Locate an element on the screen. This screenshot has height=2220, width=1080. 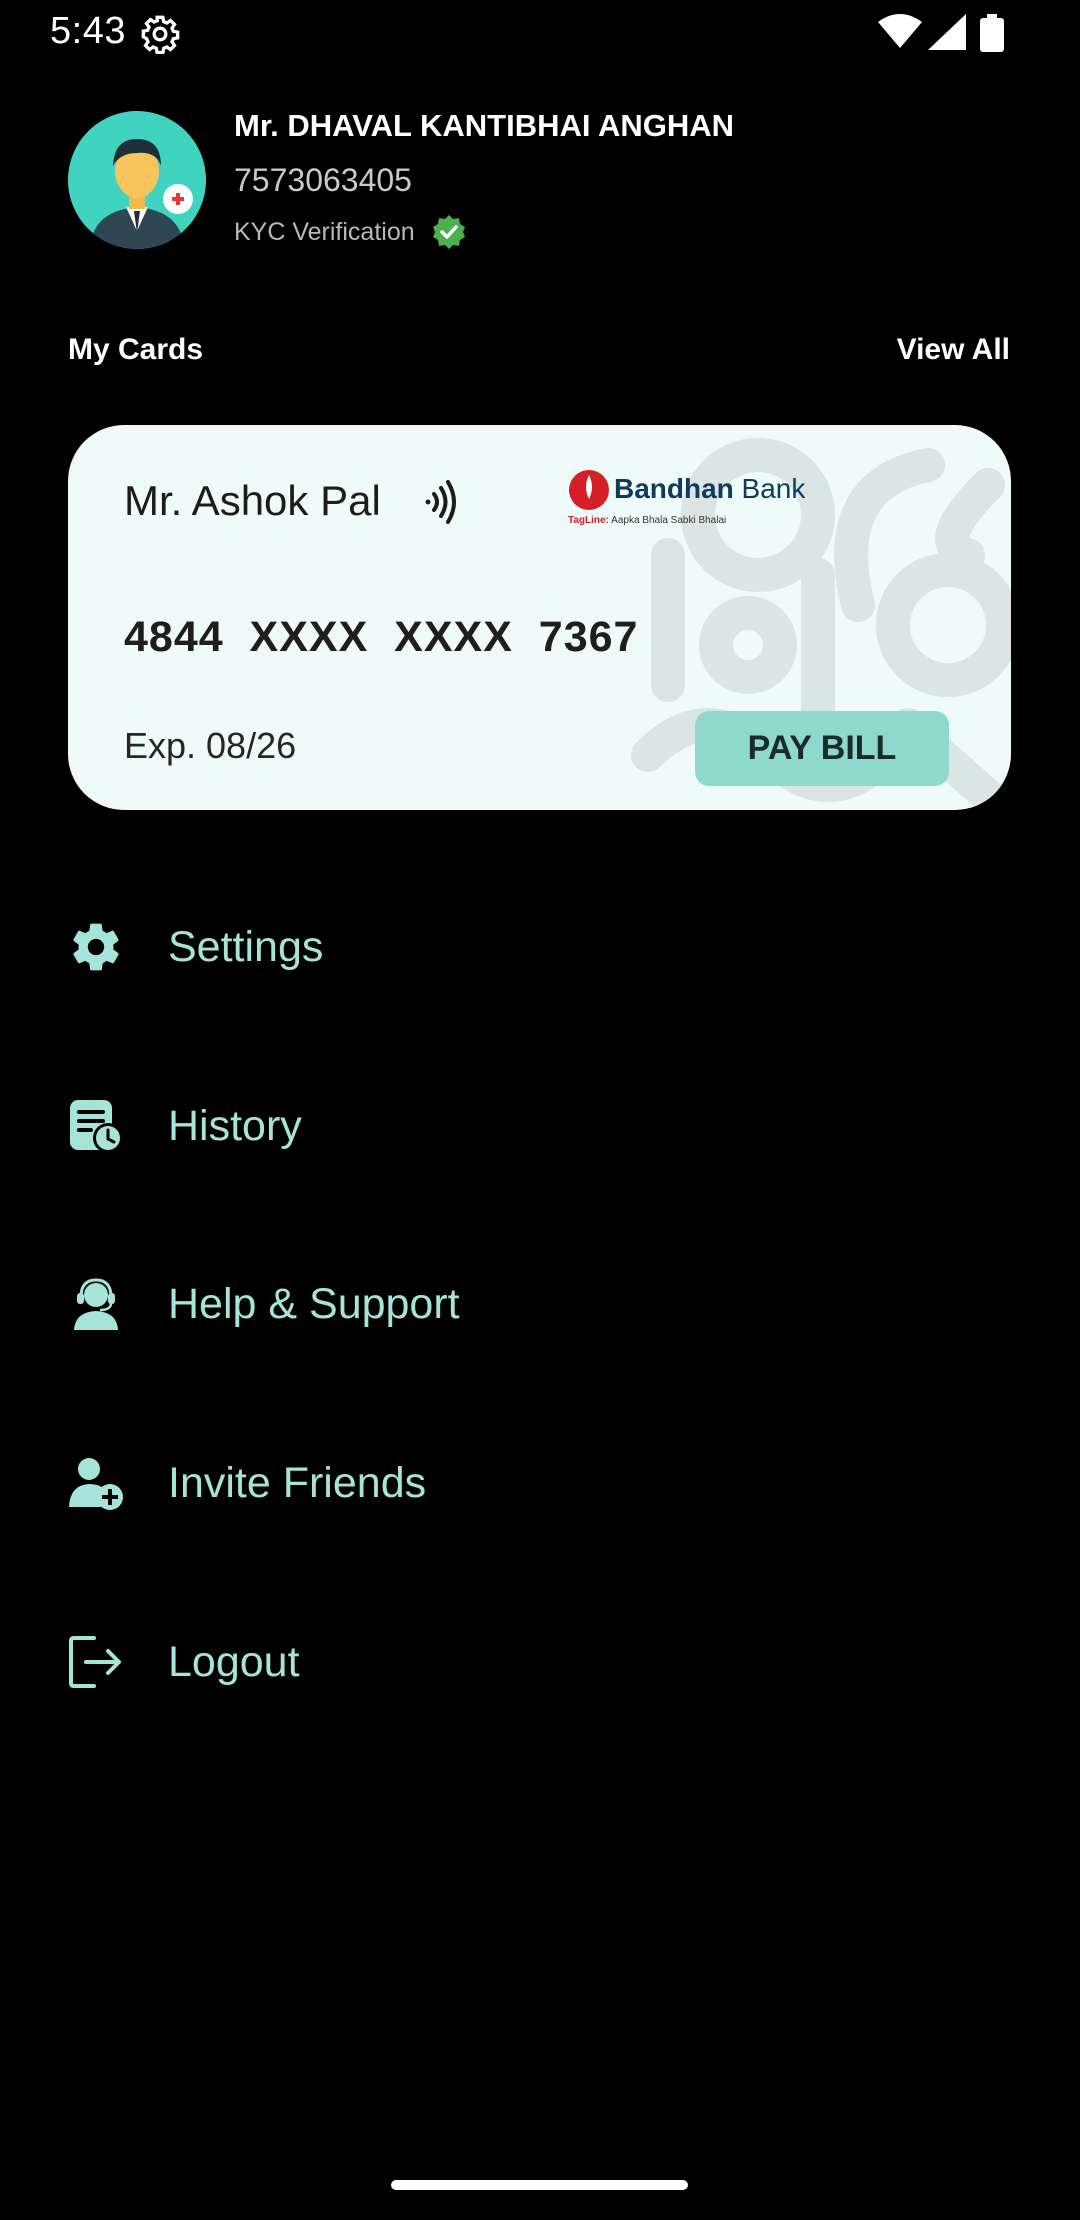
profile-name: Mr. DHAVAL KANTIBHAI ANGHAN is located at coordinates (484, 125).